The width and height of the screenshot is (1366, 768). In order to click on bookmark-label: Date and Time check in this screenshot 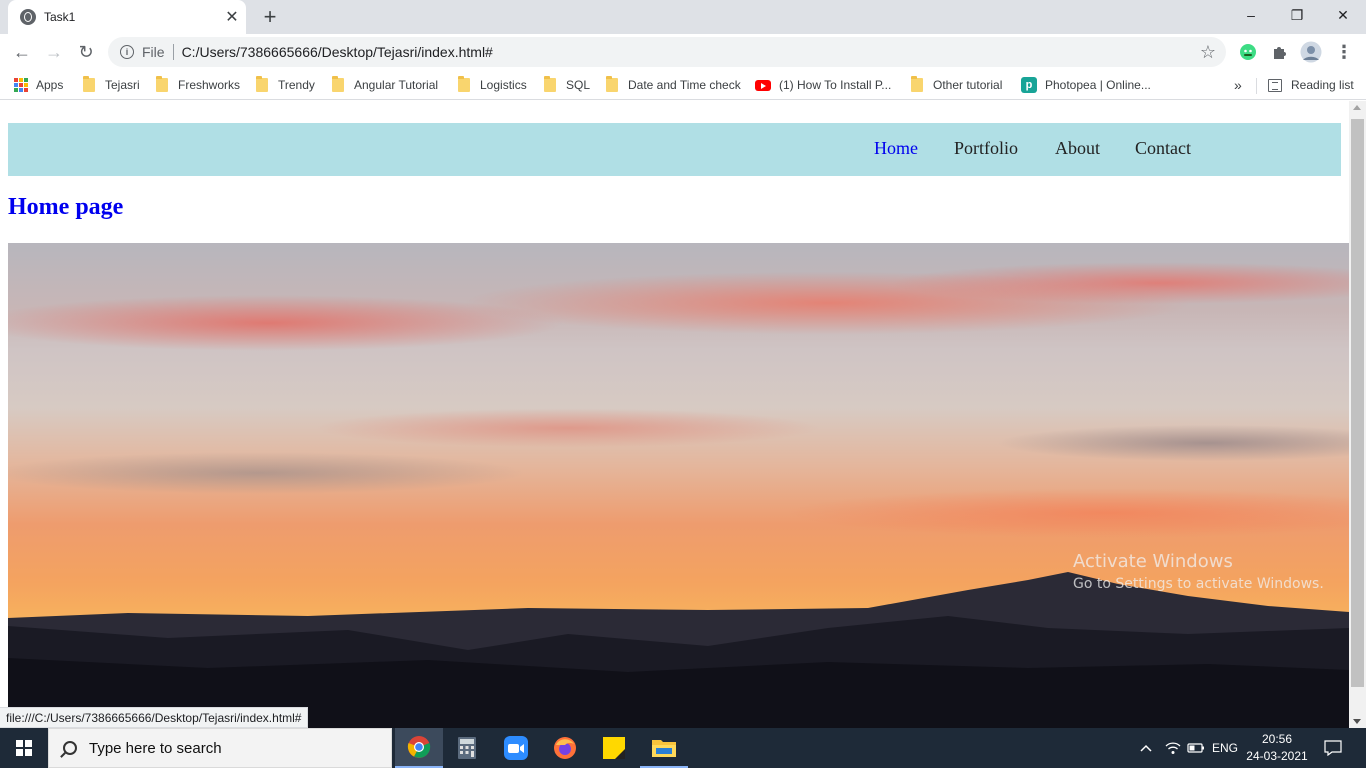, I will do `click(684, 85)`.